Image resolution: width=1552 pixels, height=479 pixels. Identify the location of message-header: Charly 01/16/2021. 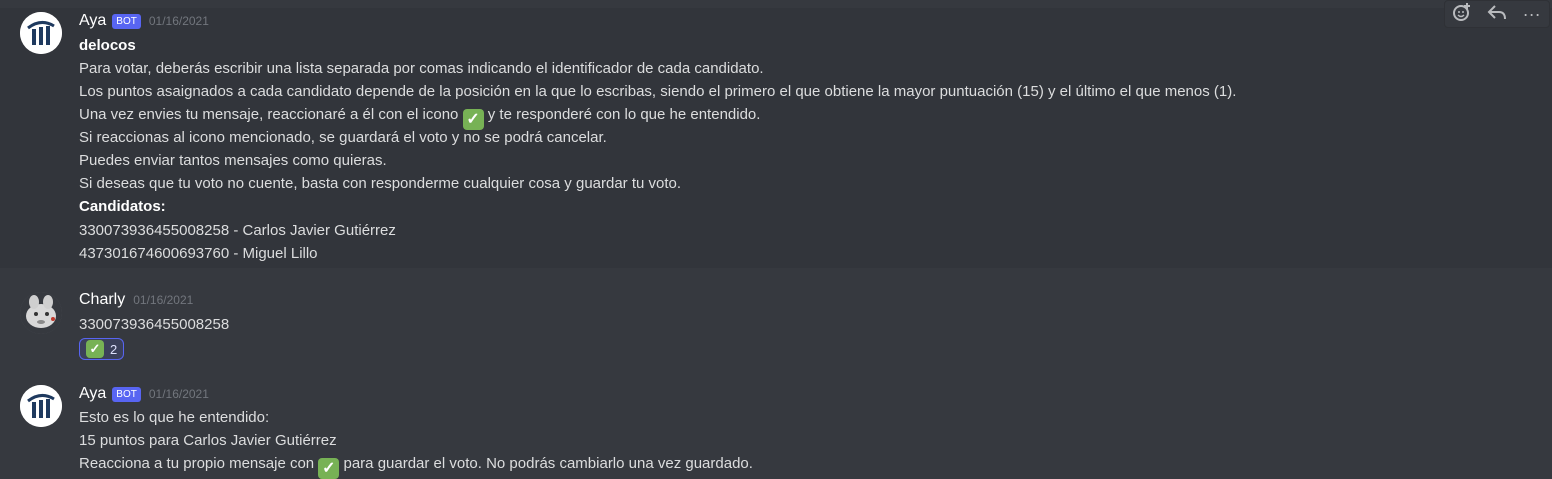
(136, 300).